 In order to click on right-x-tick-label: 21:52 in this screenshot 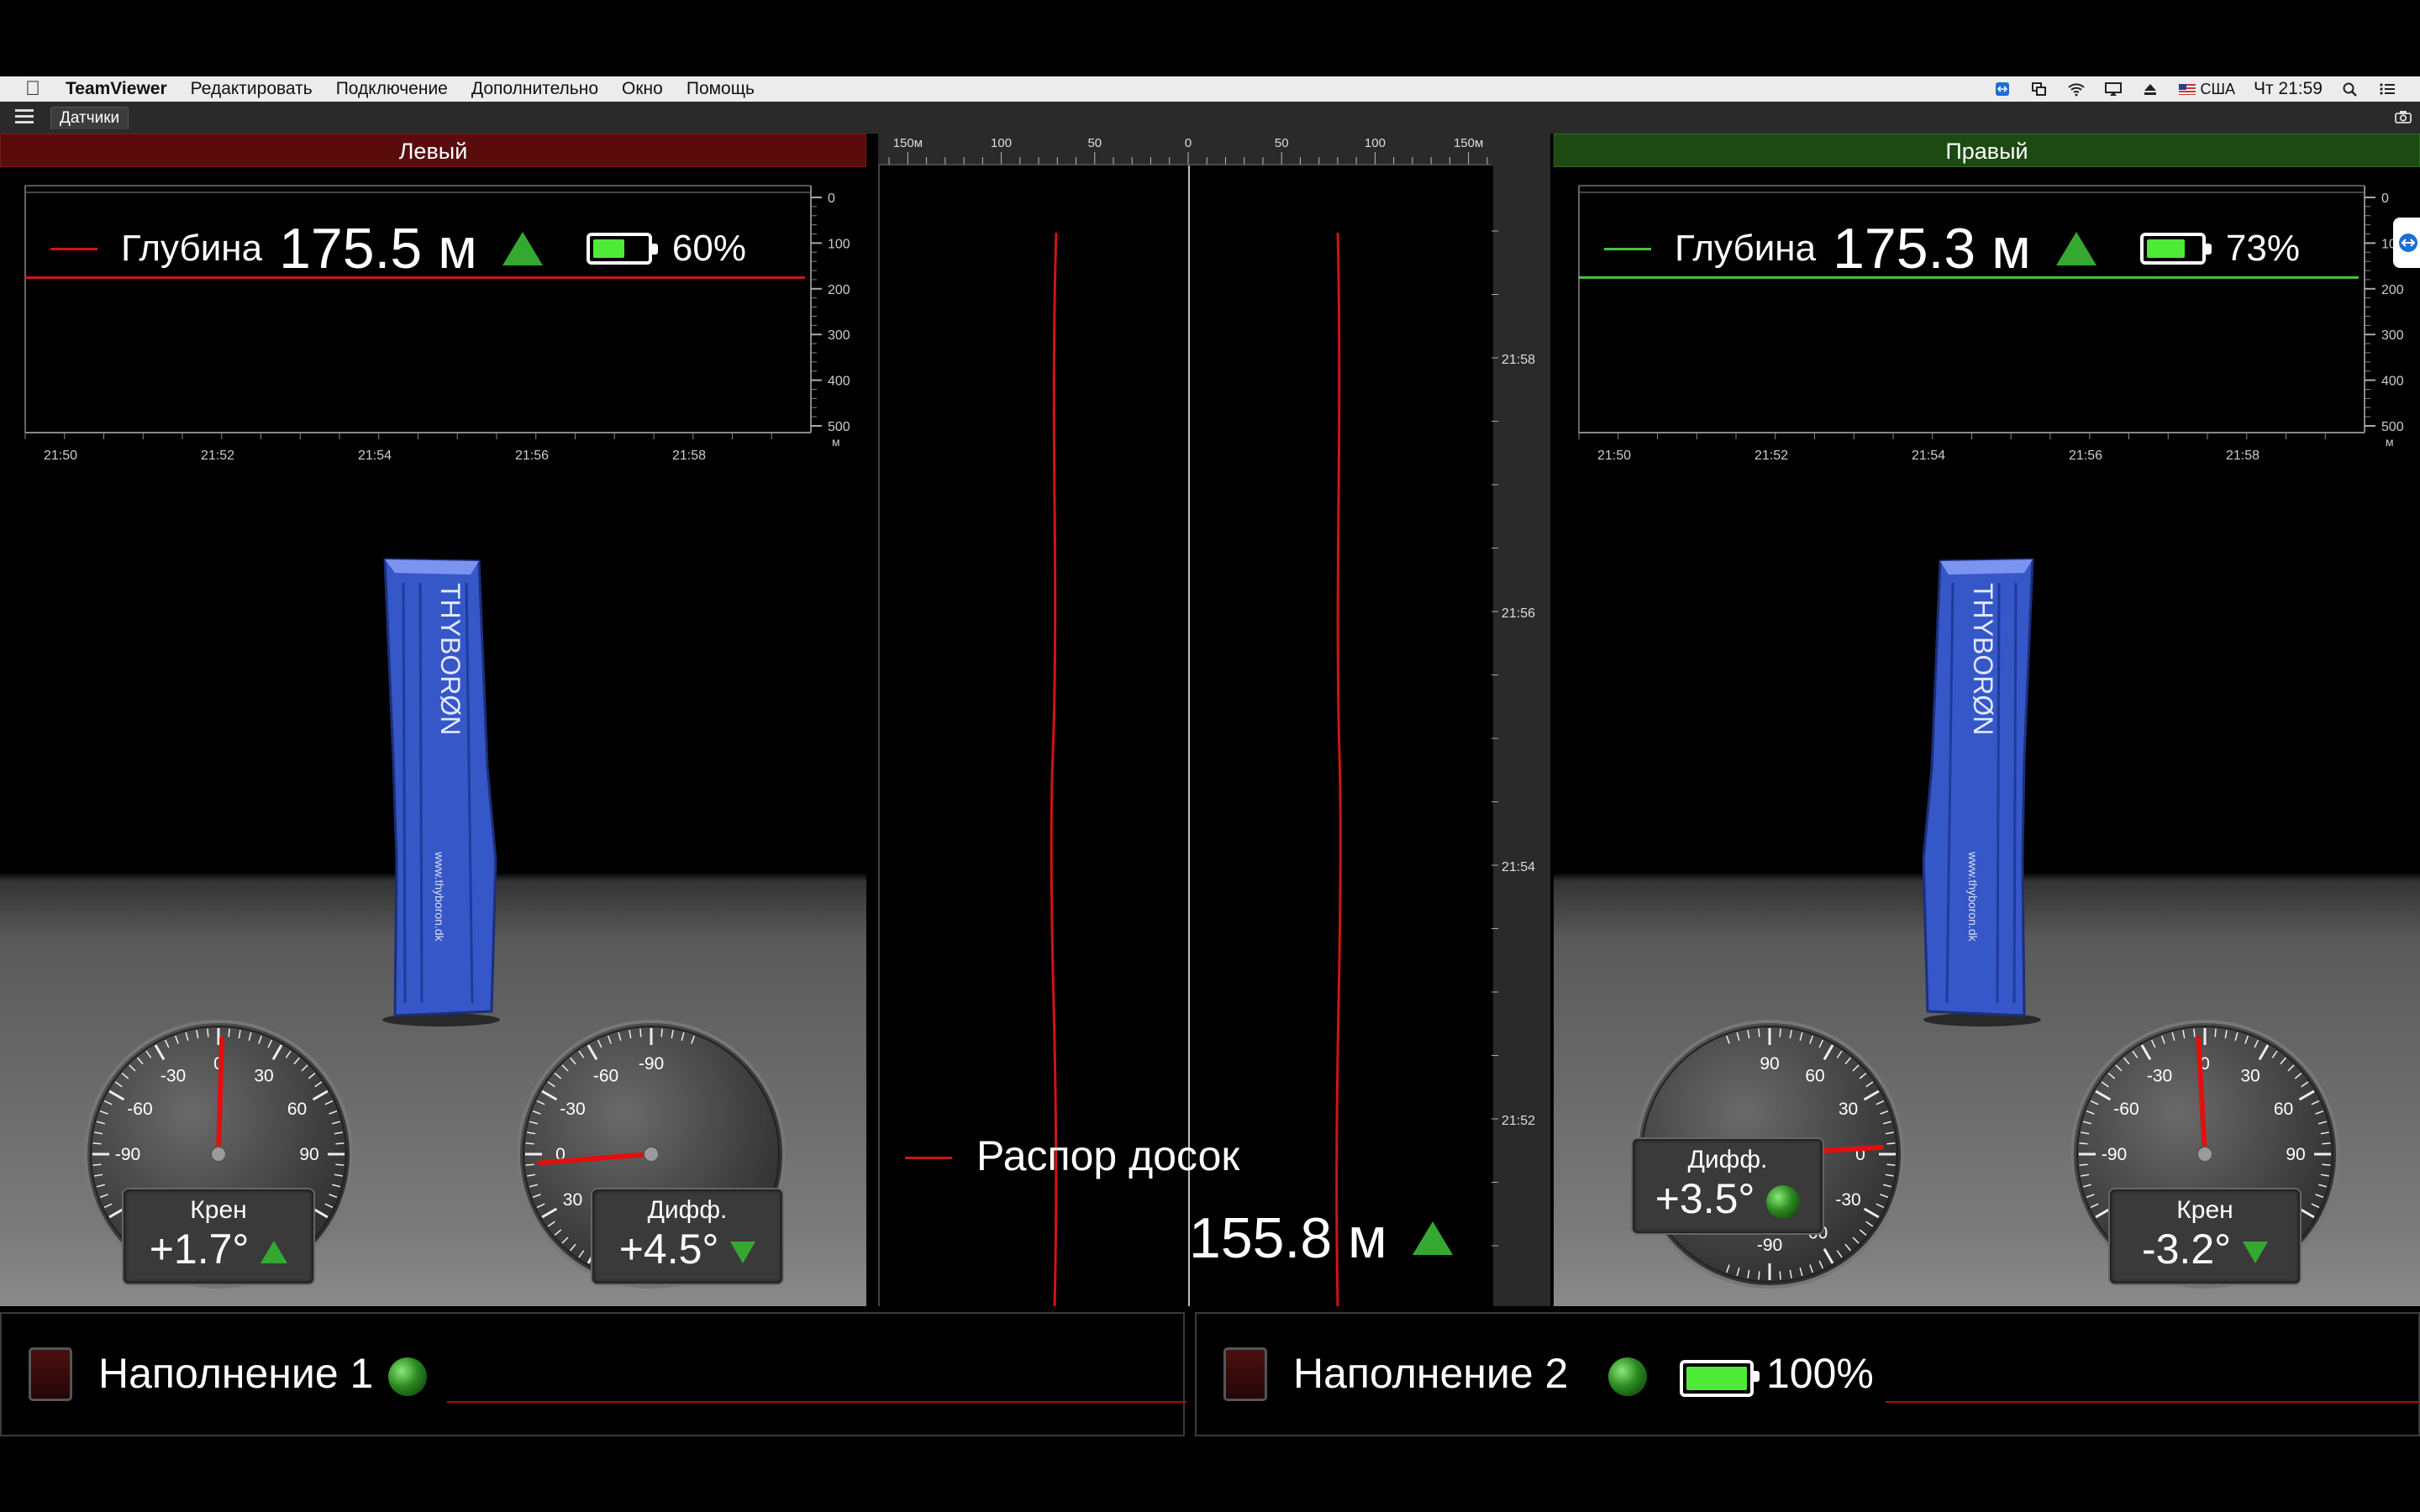, I will do `click(1771, 456)`.